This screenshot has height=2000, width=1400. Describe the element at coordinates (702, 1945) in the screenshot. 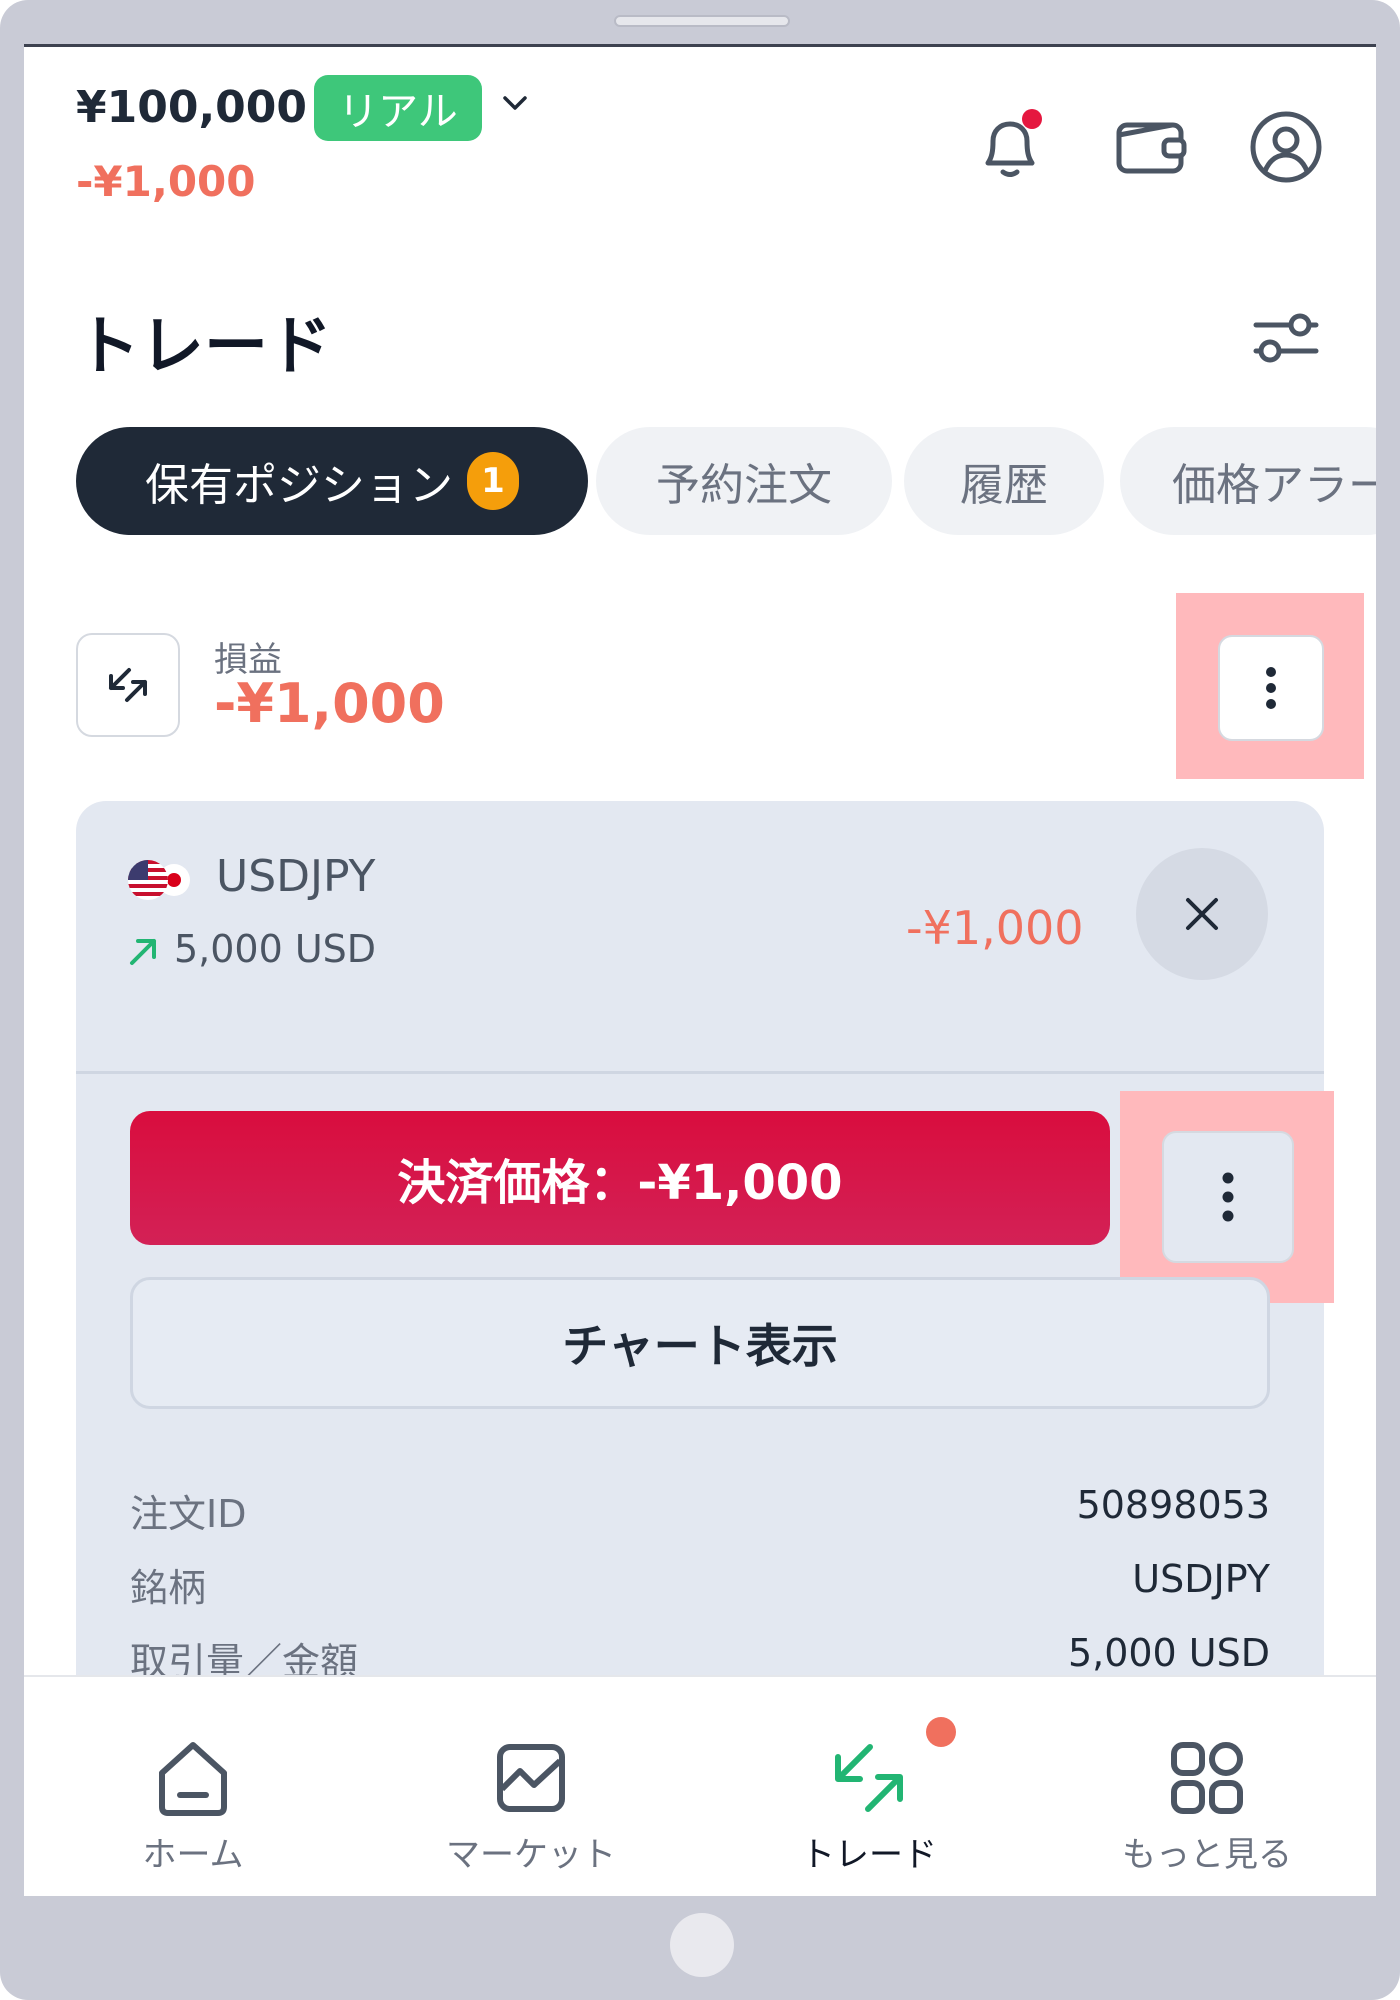

I see `device-home-button` at that location.